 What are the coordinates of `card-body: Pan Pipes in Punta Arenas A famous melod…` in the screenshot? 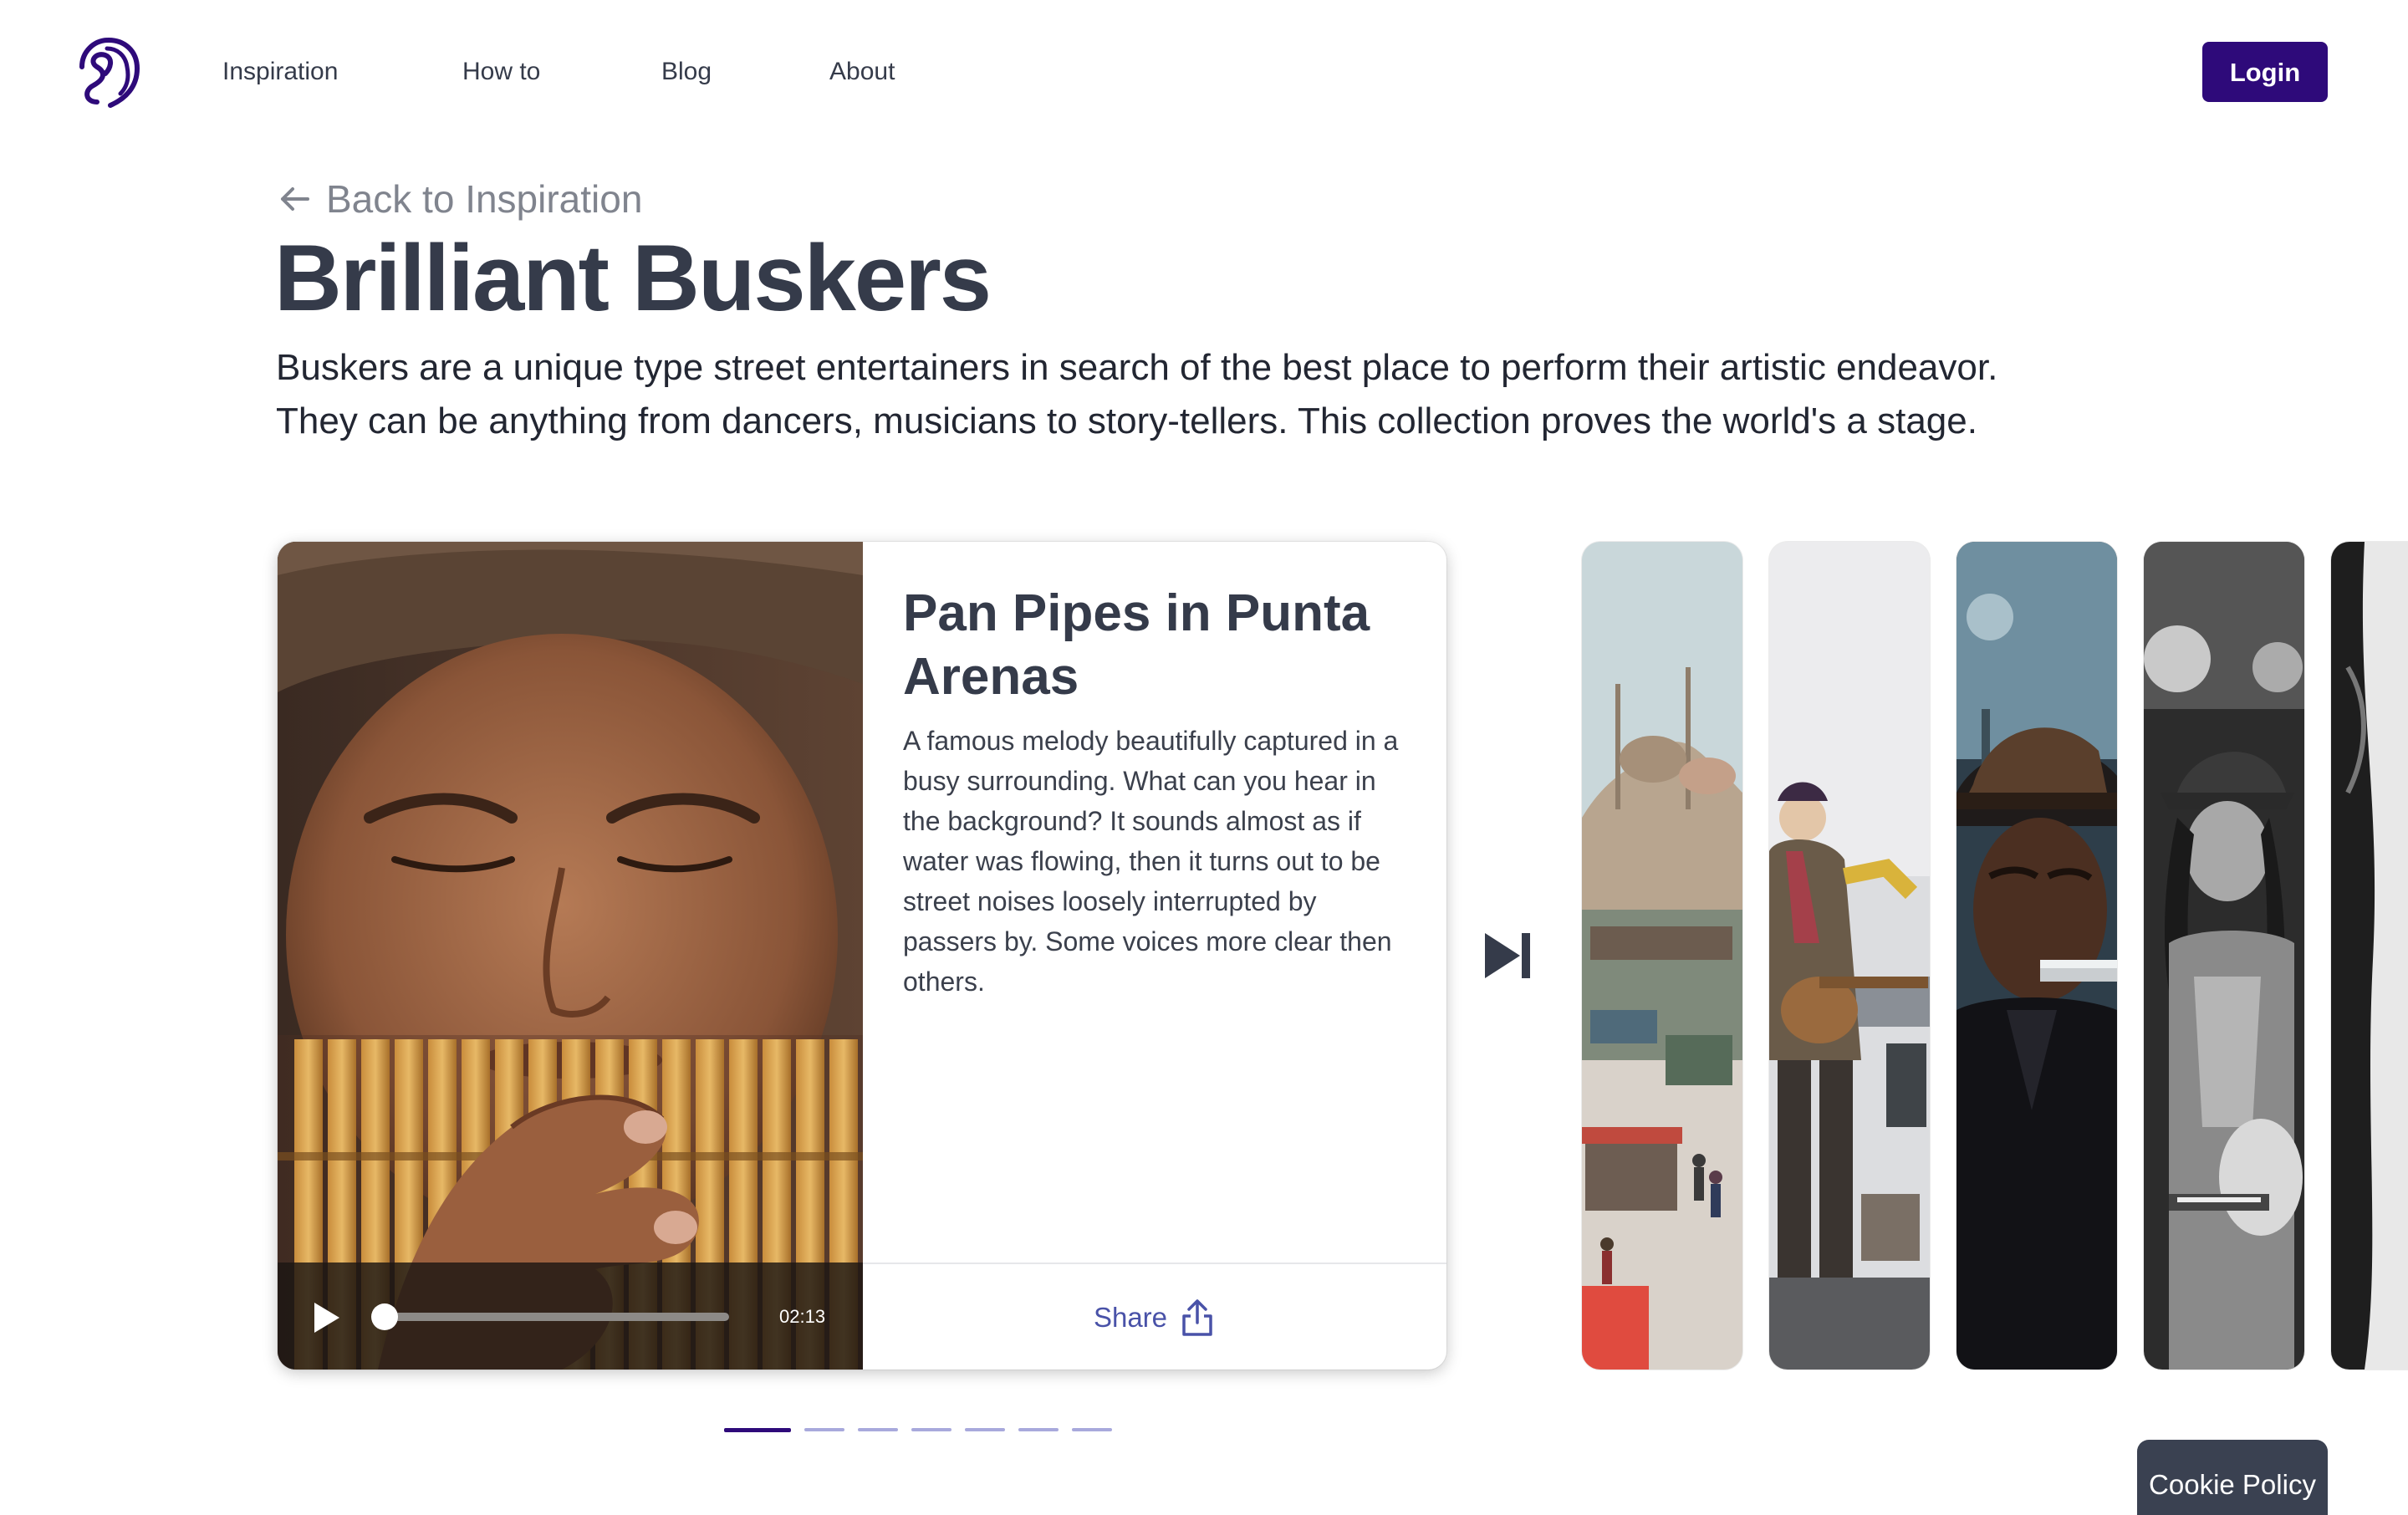 It's located at (1154, 902).